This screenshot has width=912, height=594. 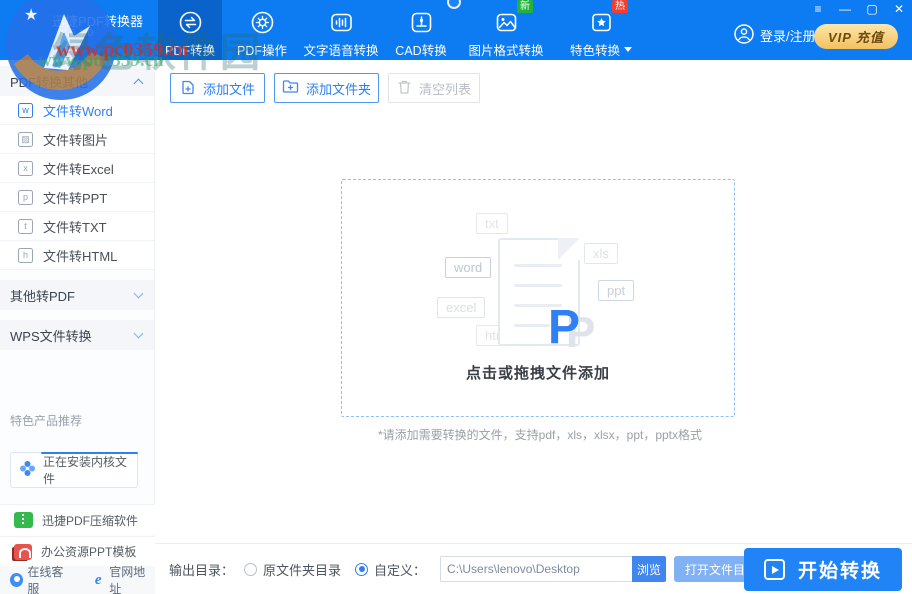 I want to click on sidebar-group-pdf-to-other: PDF转换其他, so click(x=77, y=81).